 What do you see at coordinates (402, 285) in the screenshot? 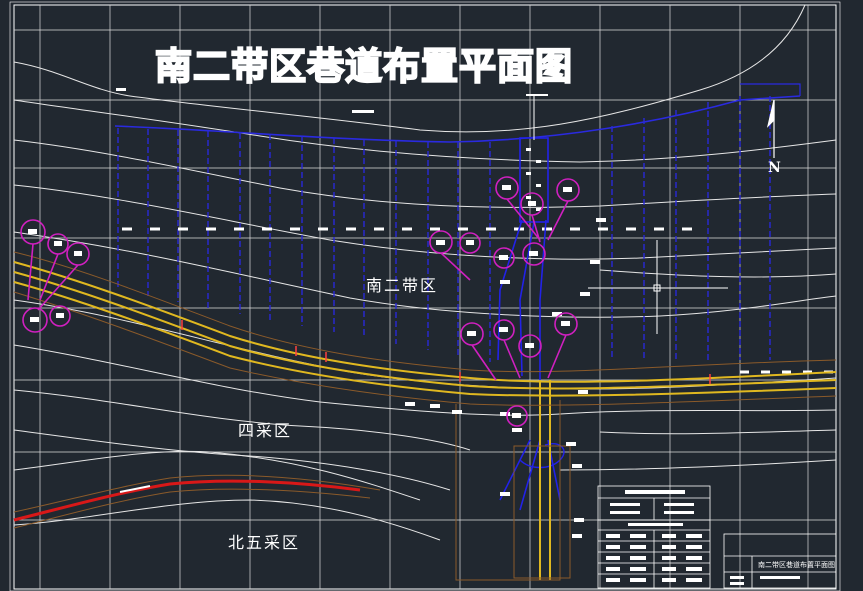
I see `zone-label-nan-er: 南二带区` at bounding box center [402, 285].